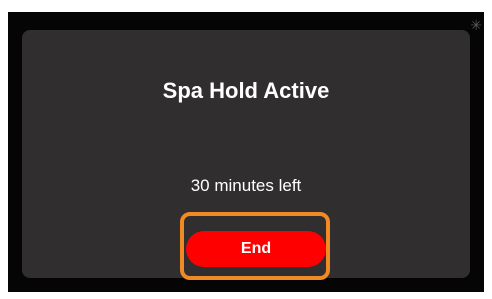 The width and height of the screenshot is (492, 299). I want to click on corner-mark-icon: ✳, so click(476, 25).